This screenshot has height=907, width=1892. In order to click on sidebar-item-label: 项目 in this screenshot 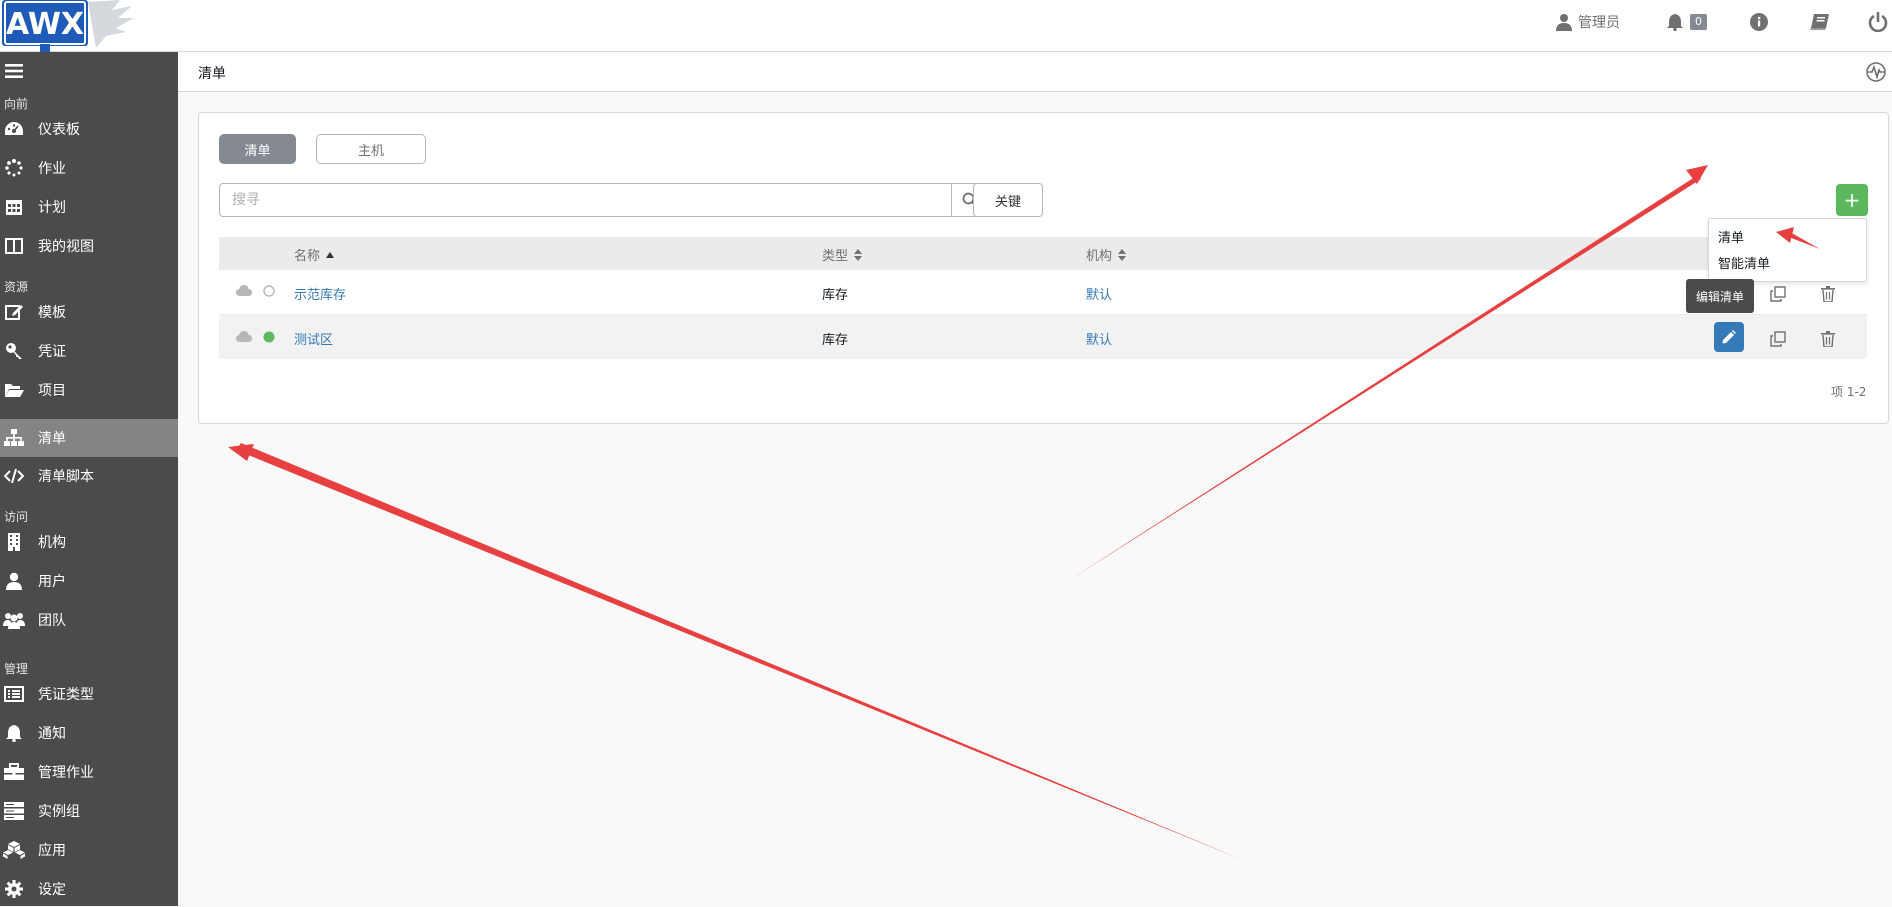, I will do `click(52, 391)`.